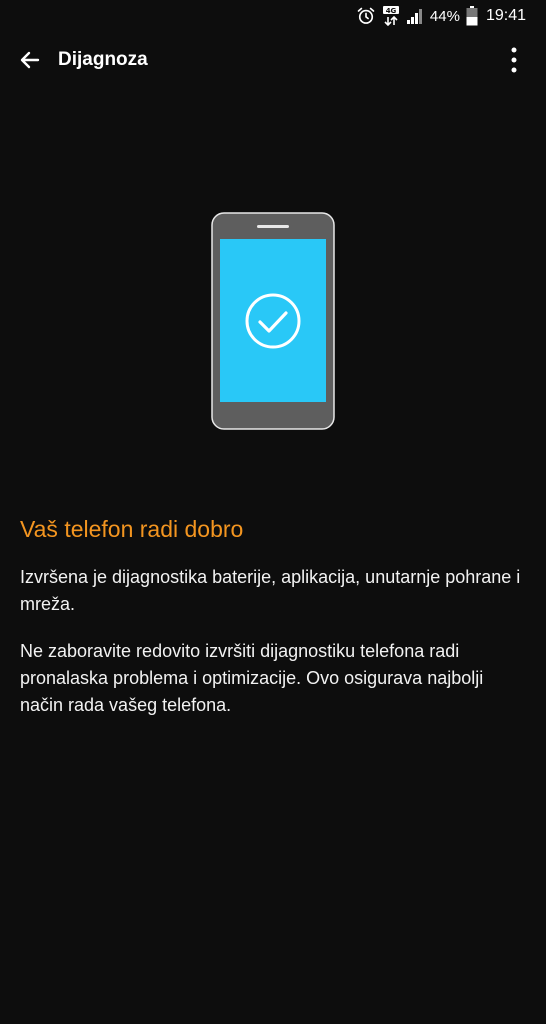  Describe the element at coordinates (444, 16) in the screenshot. I see `battery-percent: 44%` at that location.